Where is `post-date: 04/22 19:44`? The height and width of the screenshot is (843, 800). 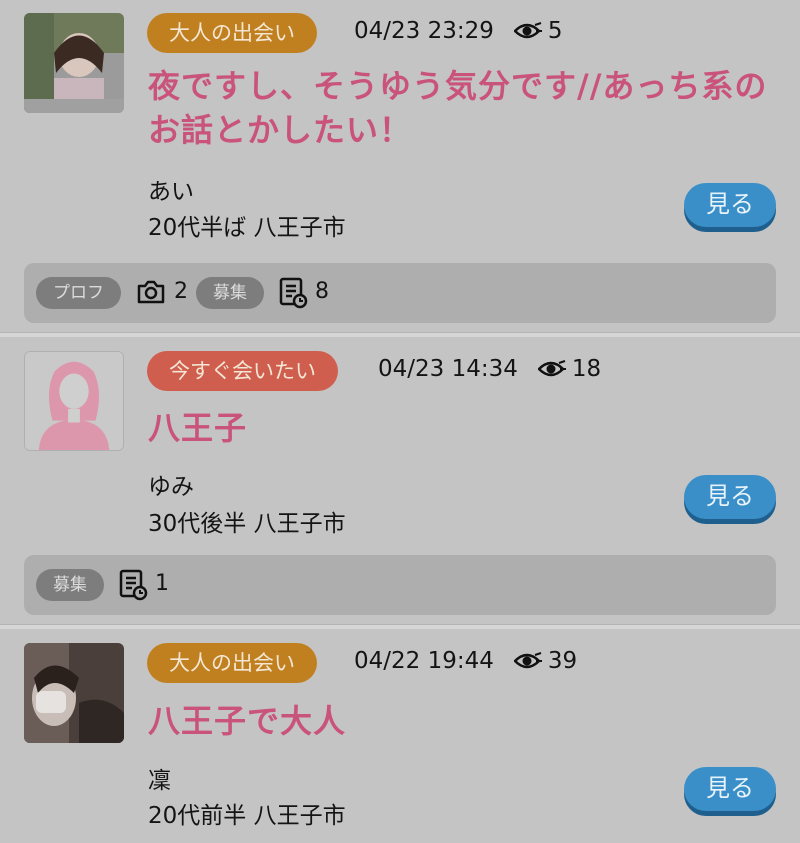 post-date: 04/22 19:44 is located at coordinates (424, 661).